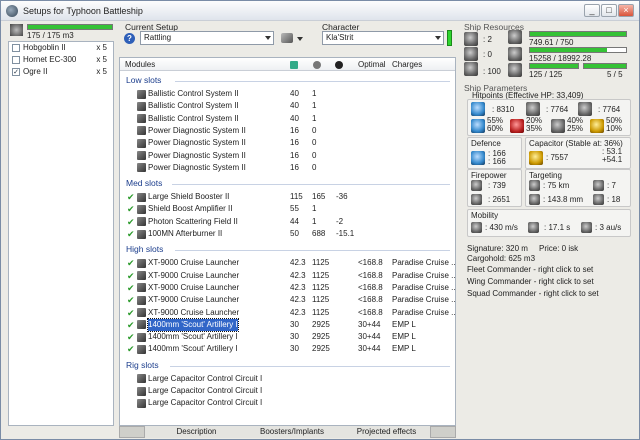  Describe the element at coordinates (317, 65) in the screenshot. I see `powergrid-column-icon` at that location.